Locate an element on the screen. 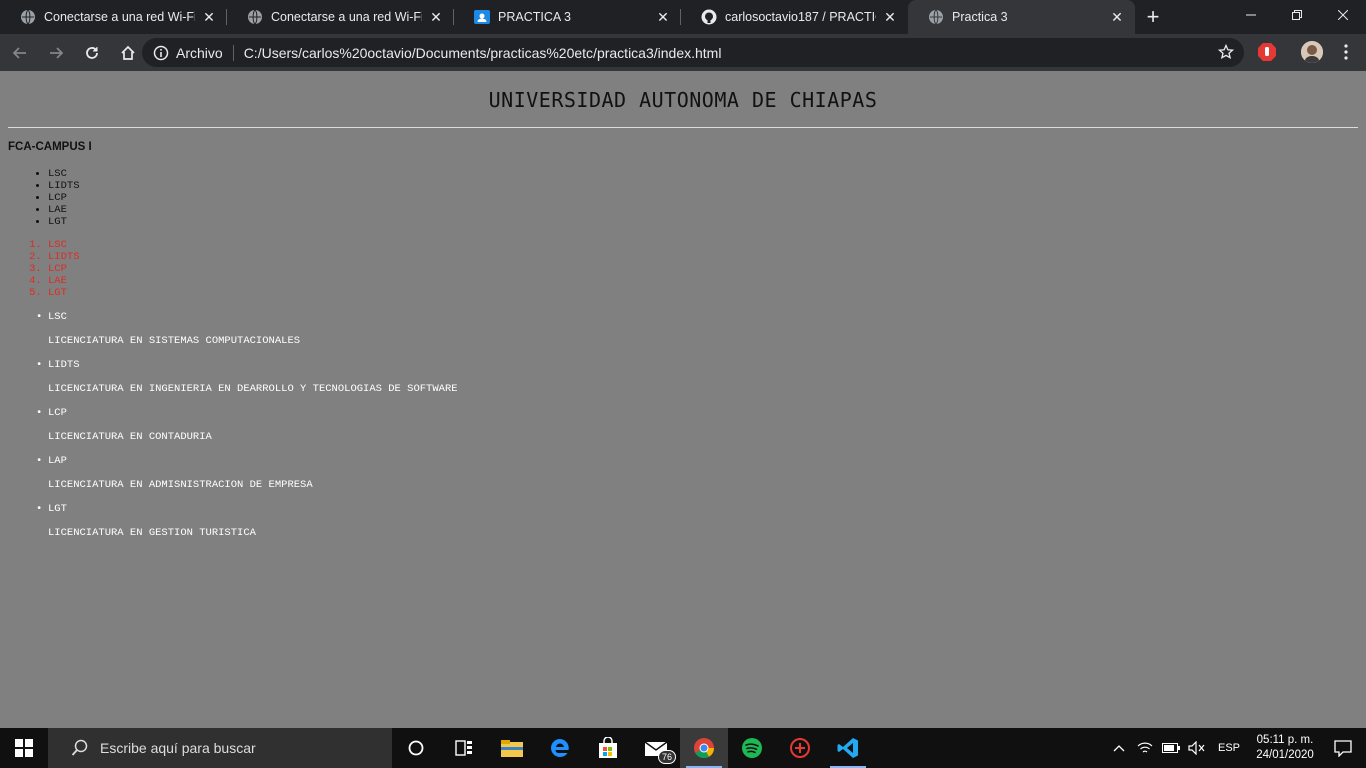 The width and height of the screenshot is (1366, 768). page-title: UNIVERSIDAD AUTONOMA DE CHIAPAS is located at coordinates (683, 100).